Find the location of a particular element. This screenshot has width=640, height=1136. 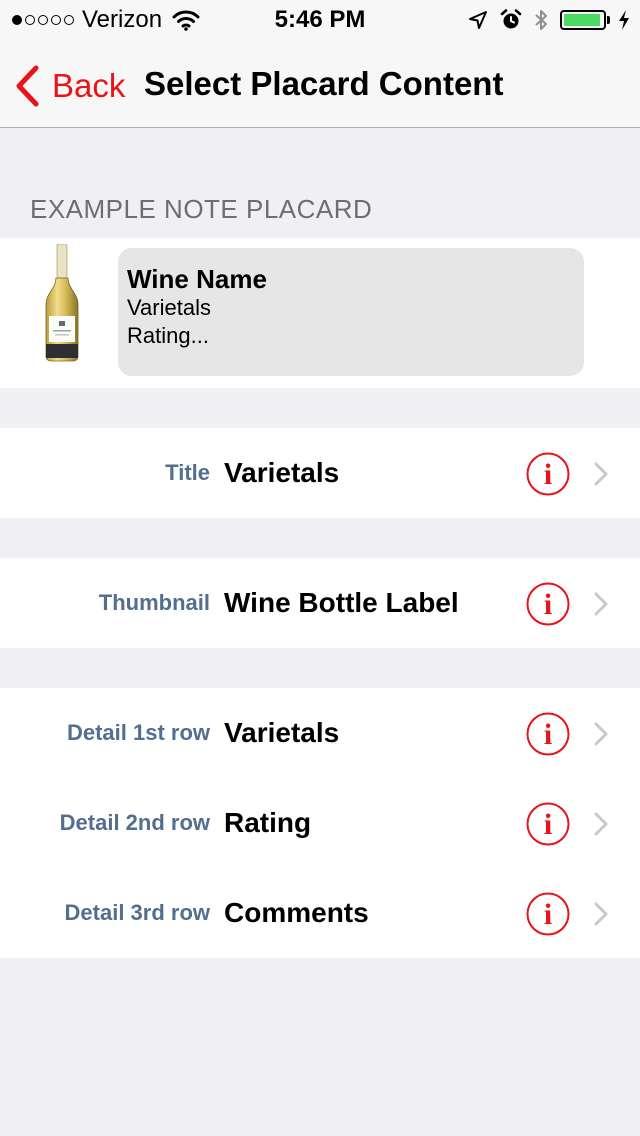

battery-icon is located at coordinates (585, 20).